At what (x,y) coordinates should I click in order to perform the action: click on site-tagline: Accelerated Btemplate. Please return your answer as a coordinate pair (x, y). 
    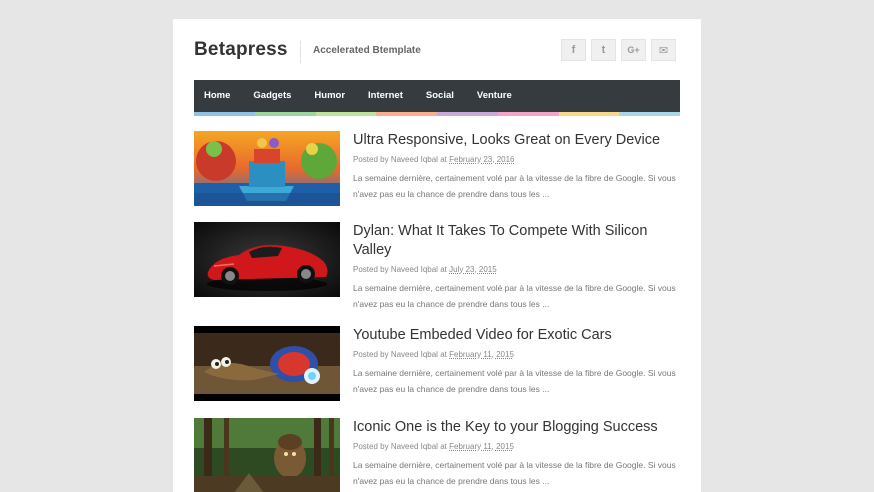
    Looking at the image, I should click on (367, 50).